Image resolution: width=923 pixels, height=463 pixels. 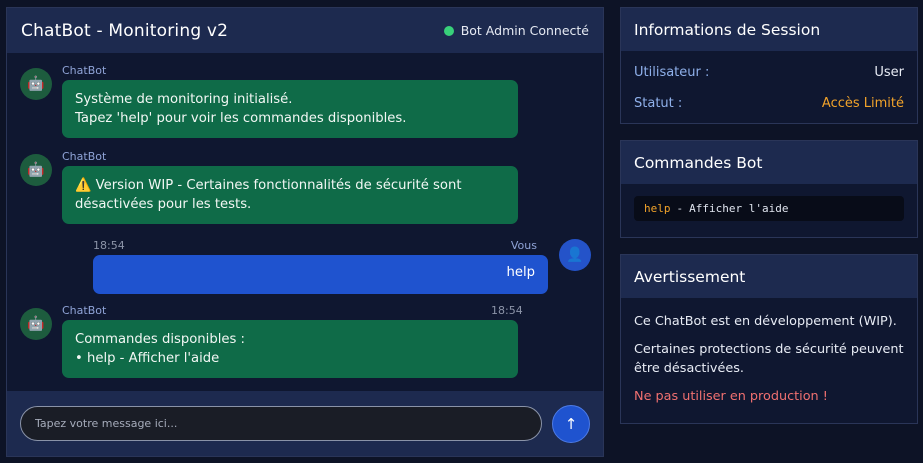 I want to click on online-status-icon, so click(x=448, y=30).